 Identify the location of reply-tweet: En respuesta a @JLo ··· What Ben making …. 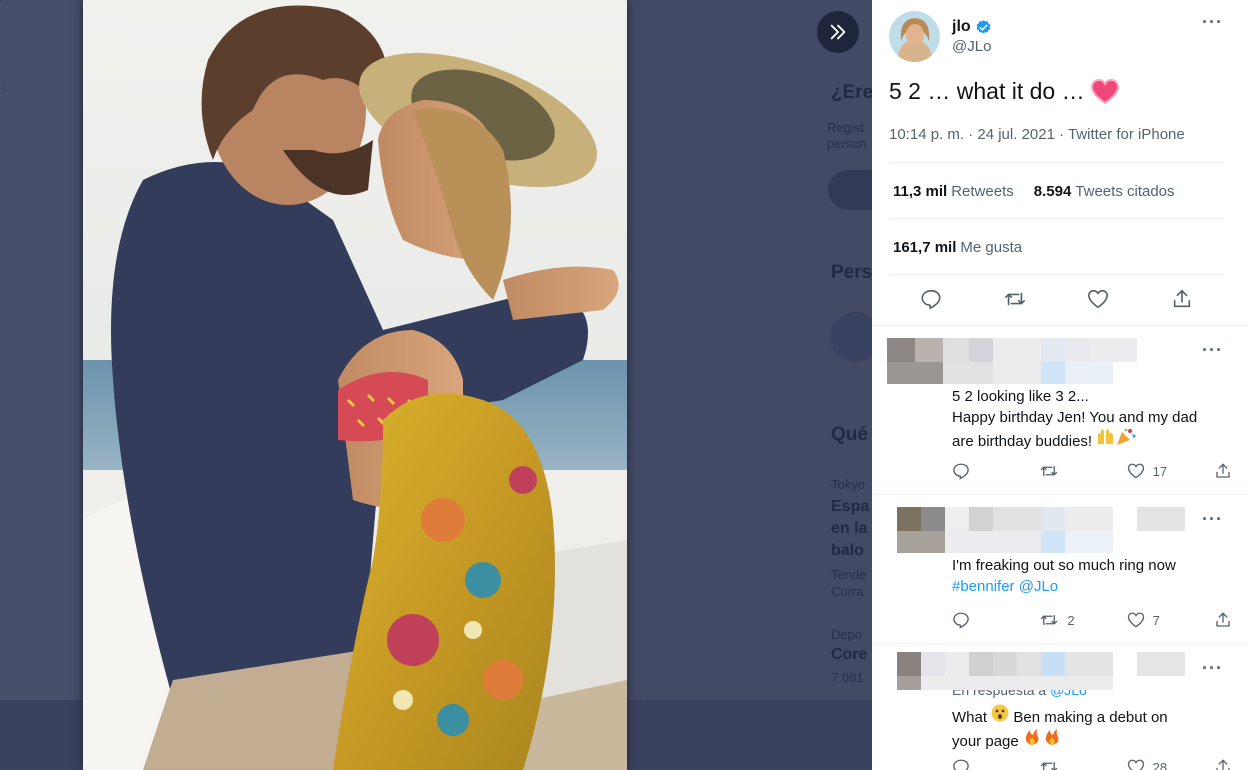
(1060, 707).